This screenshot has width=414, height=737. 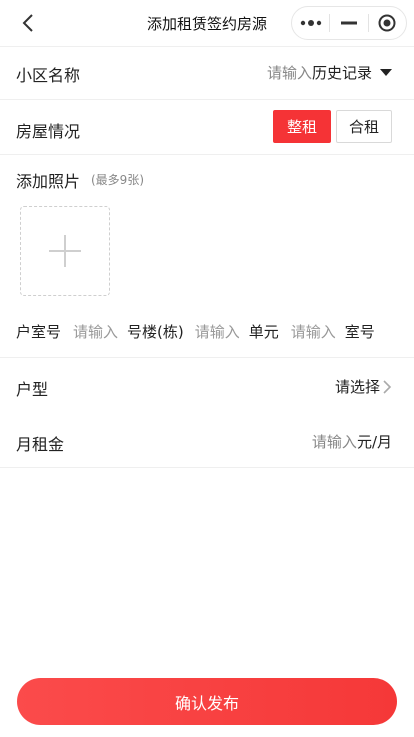 What do you see at coordinates (364, 126) in the screenshot?
I see `option-shared-rent: 合租` at bounding box center [364, 126].